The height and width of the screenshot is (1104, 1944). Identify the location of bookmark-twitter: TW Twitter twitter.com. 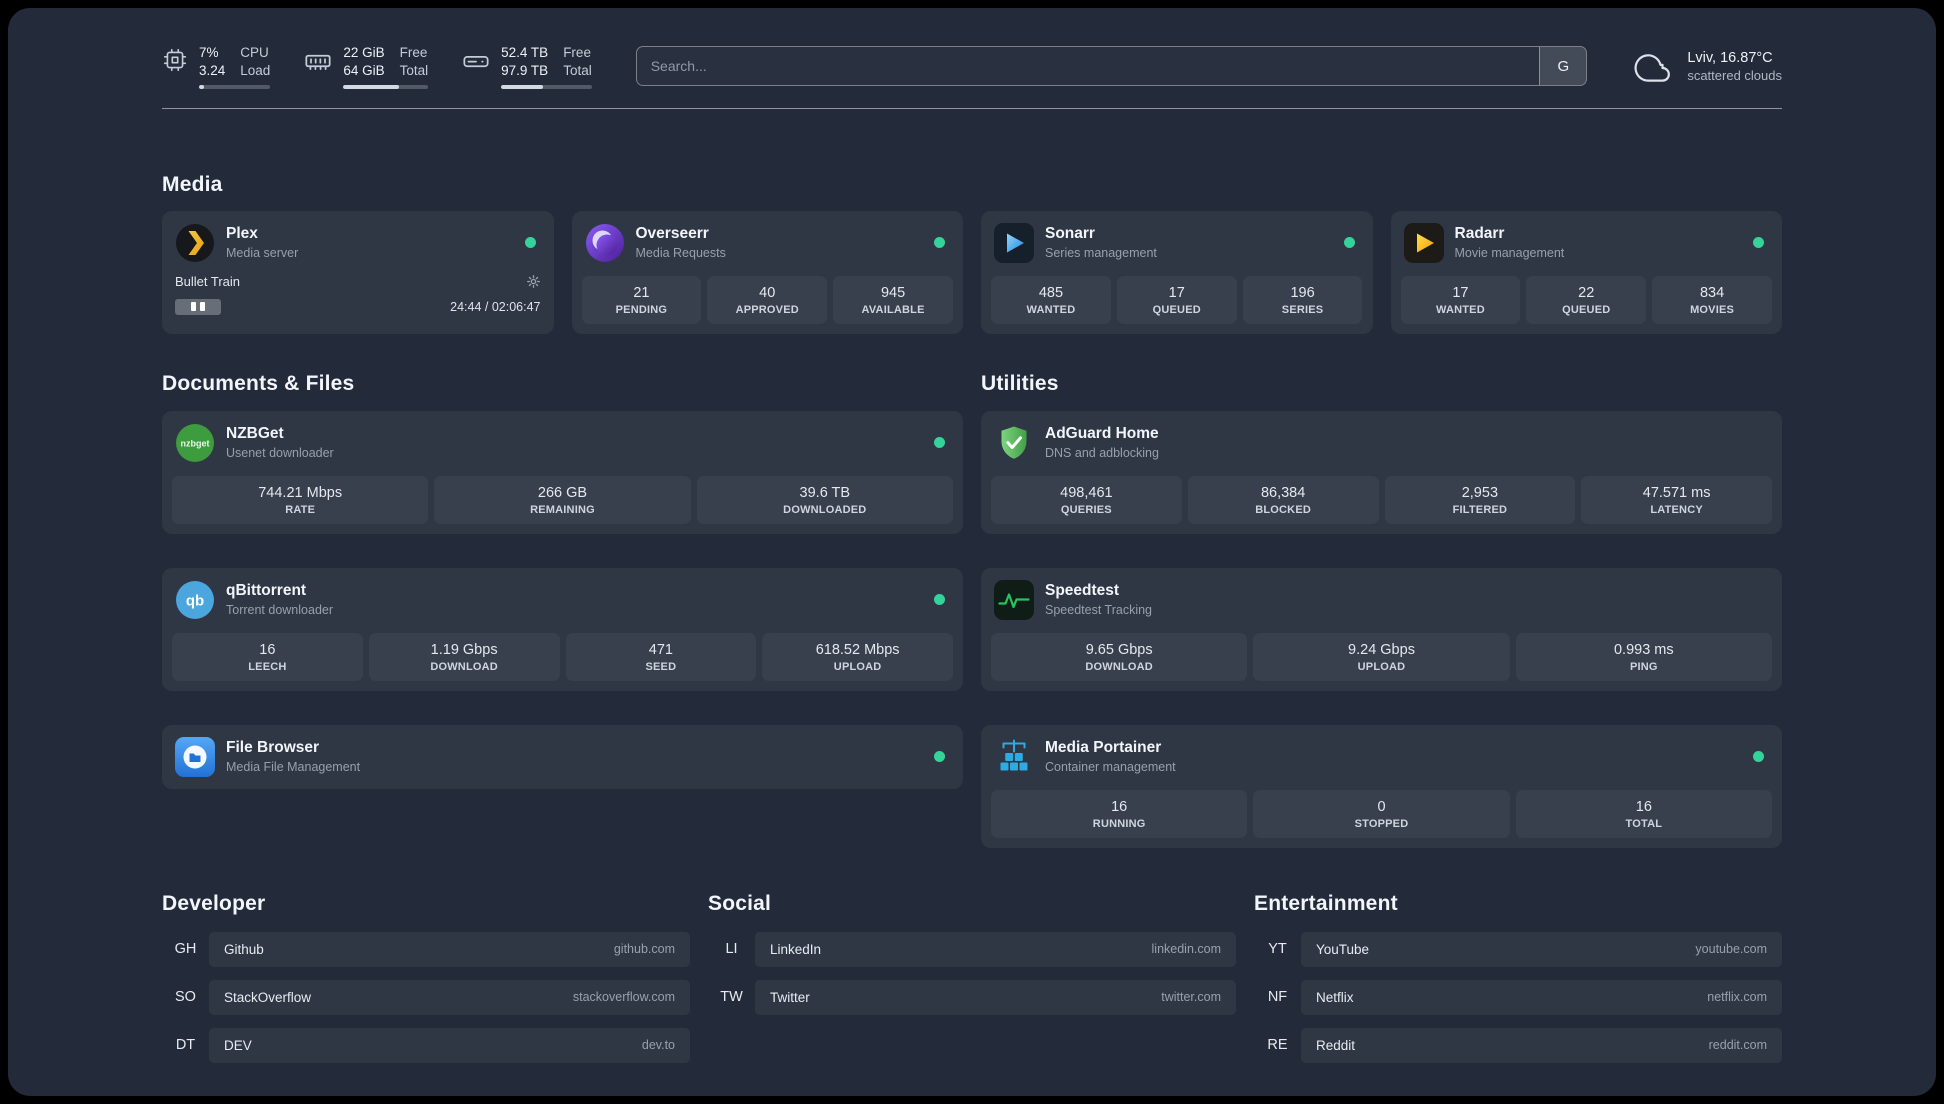
(972, 997).